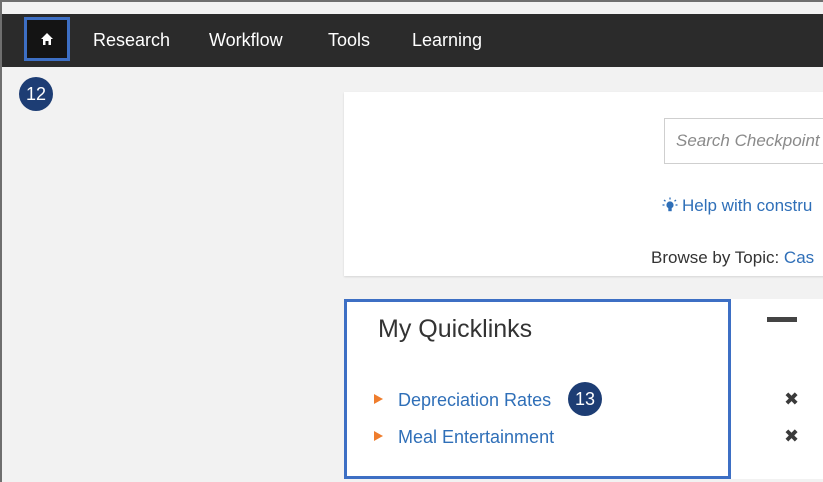 The width and height of the screenshot is (823, 482). What do you see at coordinates (131, 40) in the screenshot?
I see `nav-research: Research` at bounding box center [131, 40].